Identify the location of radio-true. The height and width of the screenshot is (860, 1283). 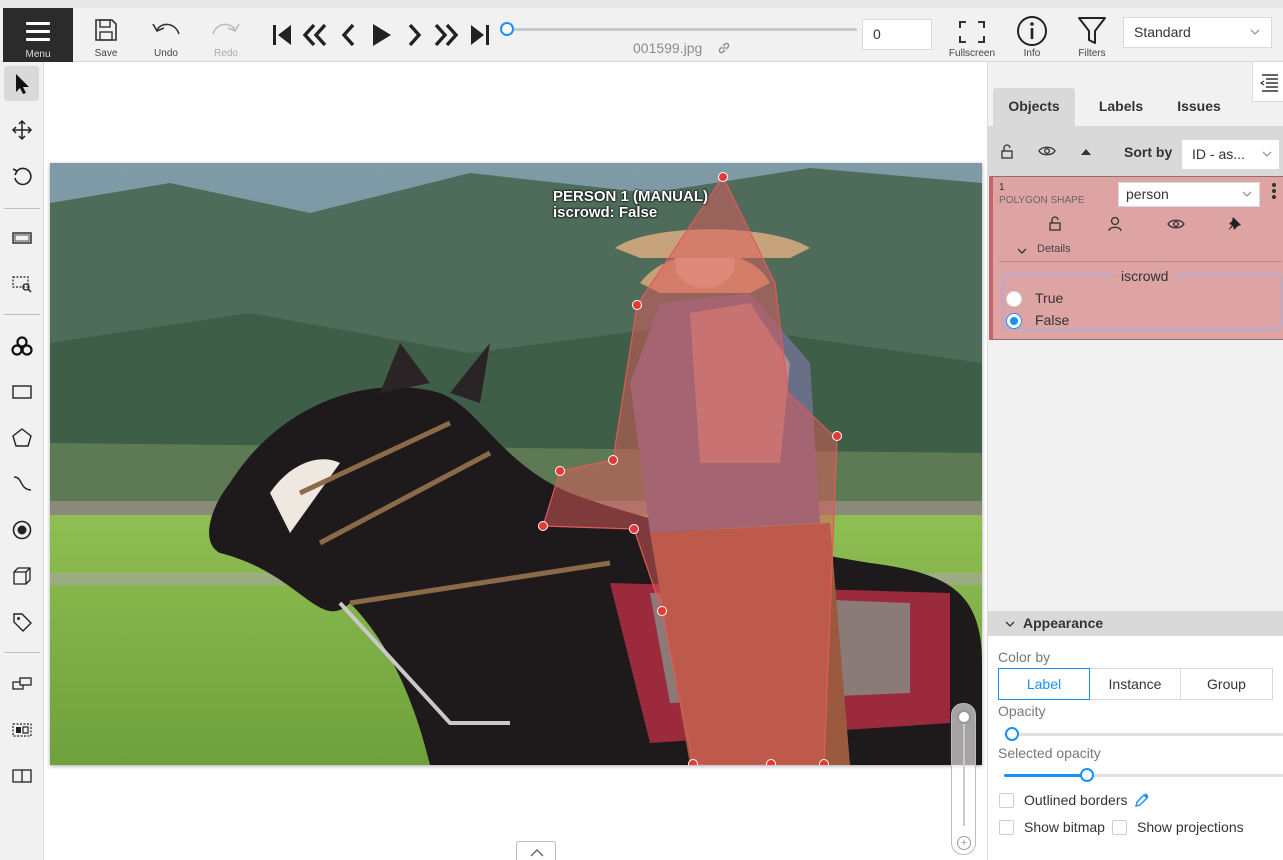
(1014, 299).